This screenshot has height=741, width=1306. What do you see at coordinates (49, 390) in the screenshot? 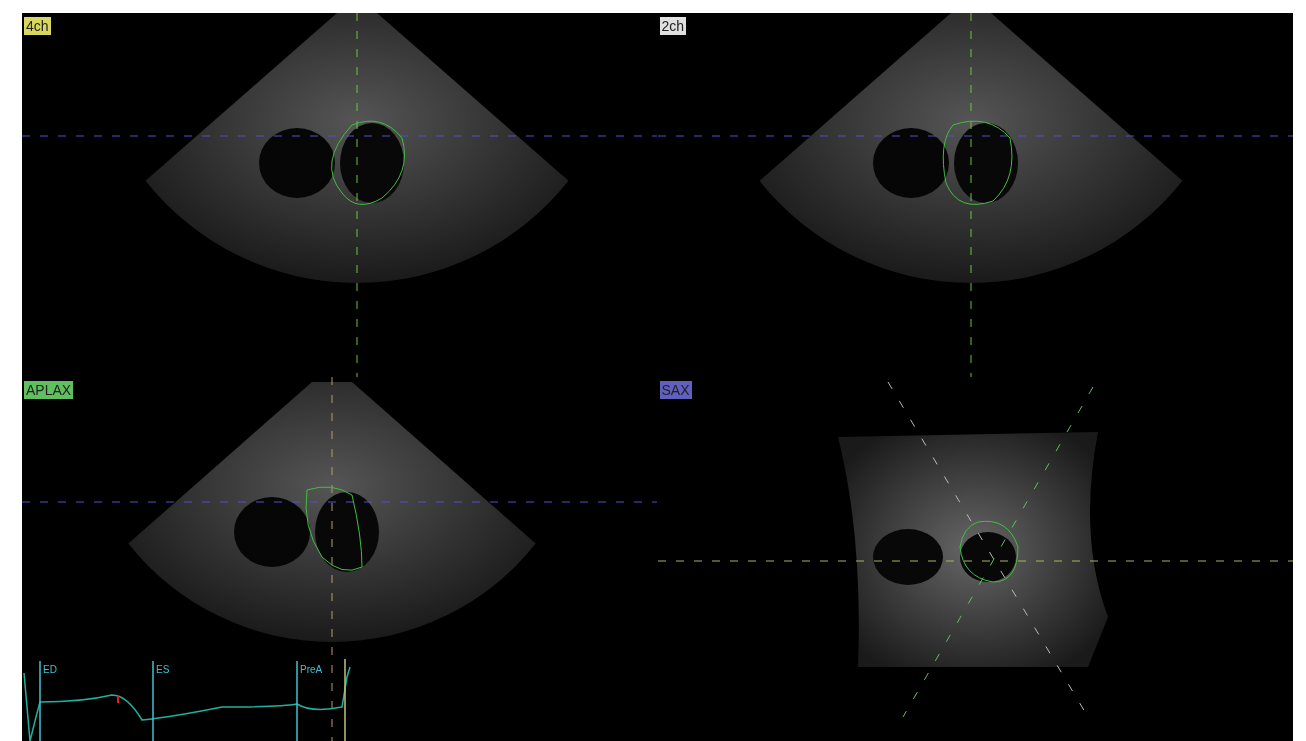
I see `view-label: APLAX` at bounding box center [49, 390].